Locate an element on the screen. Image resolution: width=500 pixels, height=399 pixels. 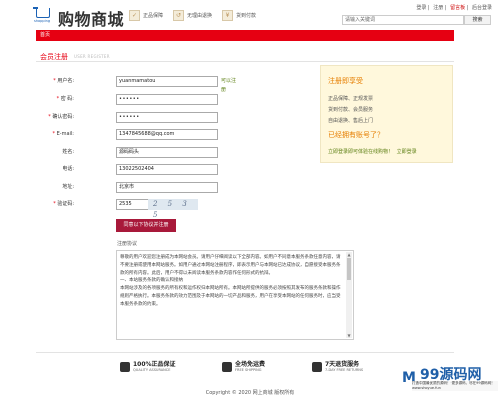
cod-icon: ¥ is located at coordinates (227, 15).